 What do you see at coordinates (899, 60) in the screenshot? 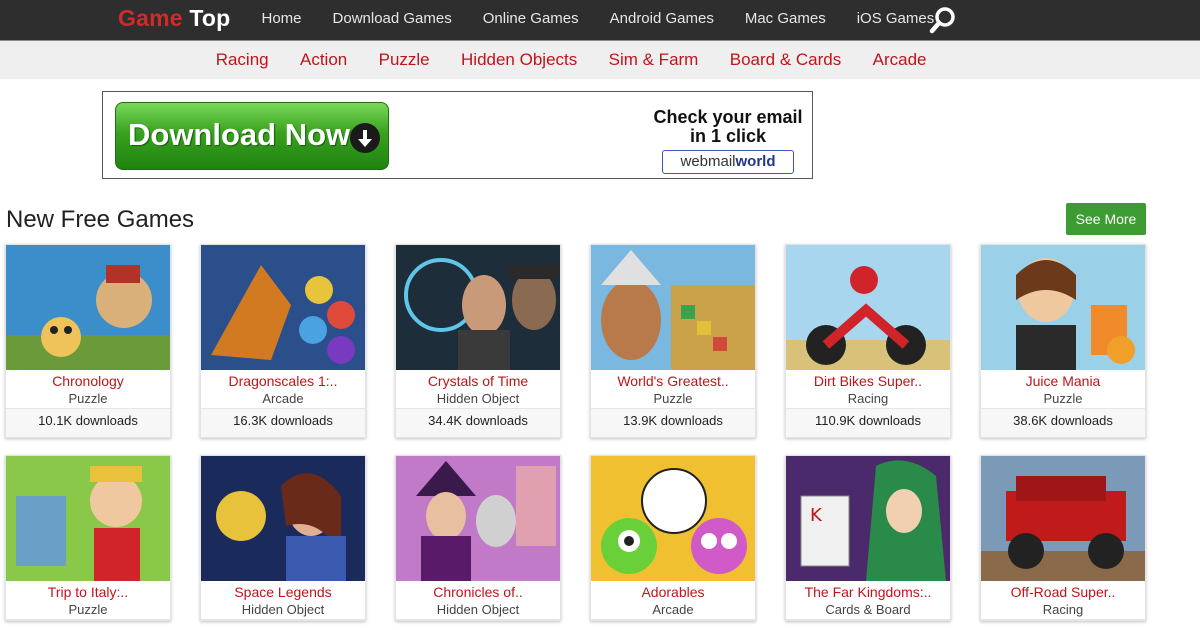
I see `category-arcade: Arcade` at bounding box center [899, 60].